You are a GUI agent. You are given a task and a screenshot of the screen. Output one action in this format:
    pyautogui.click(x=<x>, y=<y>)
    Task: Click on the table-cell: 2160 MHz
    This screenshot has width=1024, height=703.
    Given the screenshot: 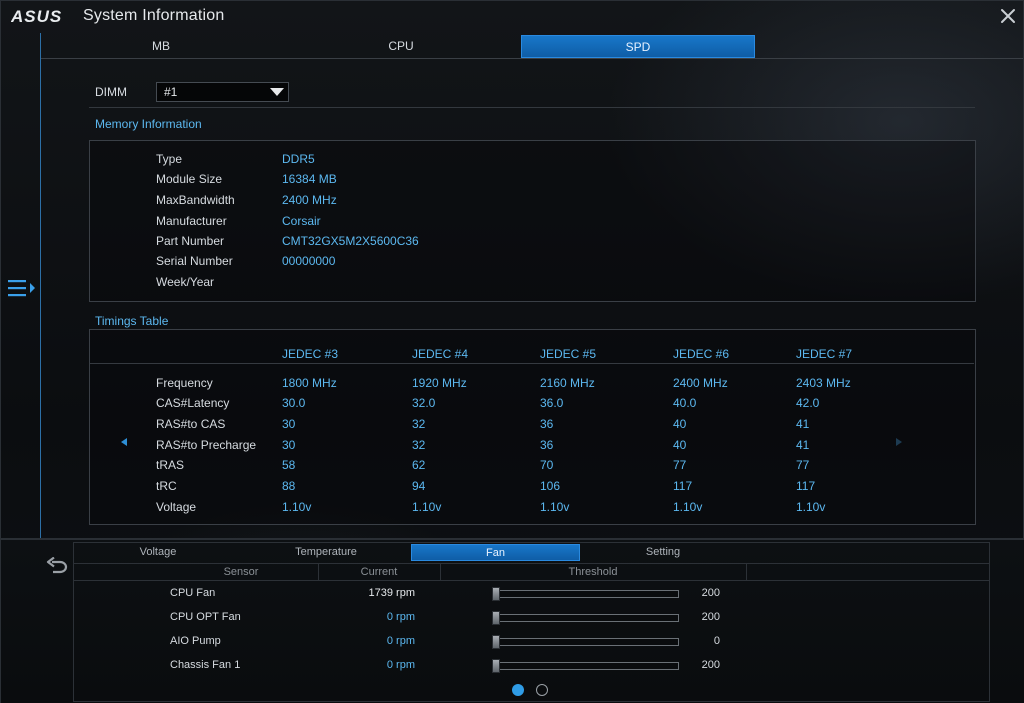 What is the action you would take?
    pyautogui.click(x=567, y=383)
    